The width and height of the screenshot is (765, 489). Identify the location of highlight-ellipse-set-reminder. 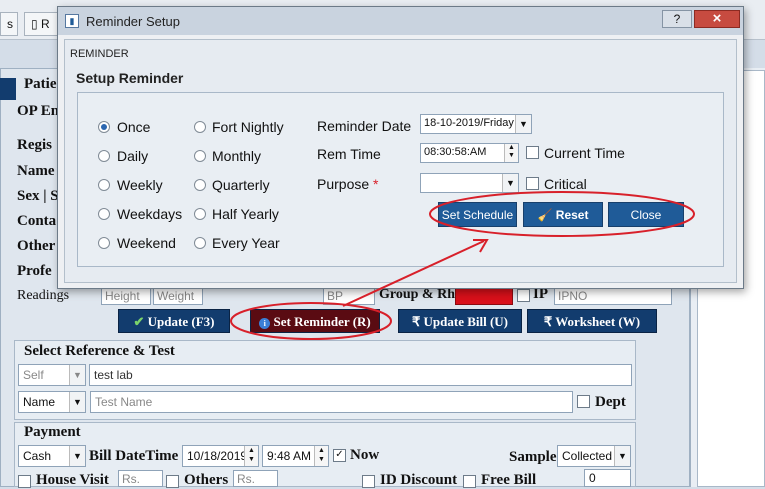
(311, 321).